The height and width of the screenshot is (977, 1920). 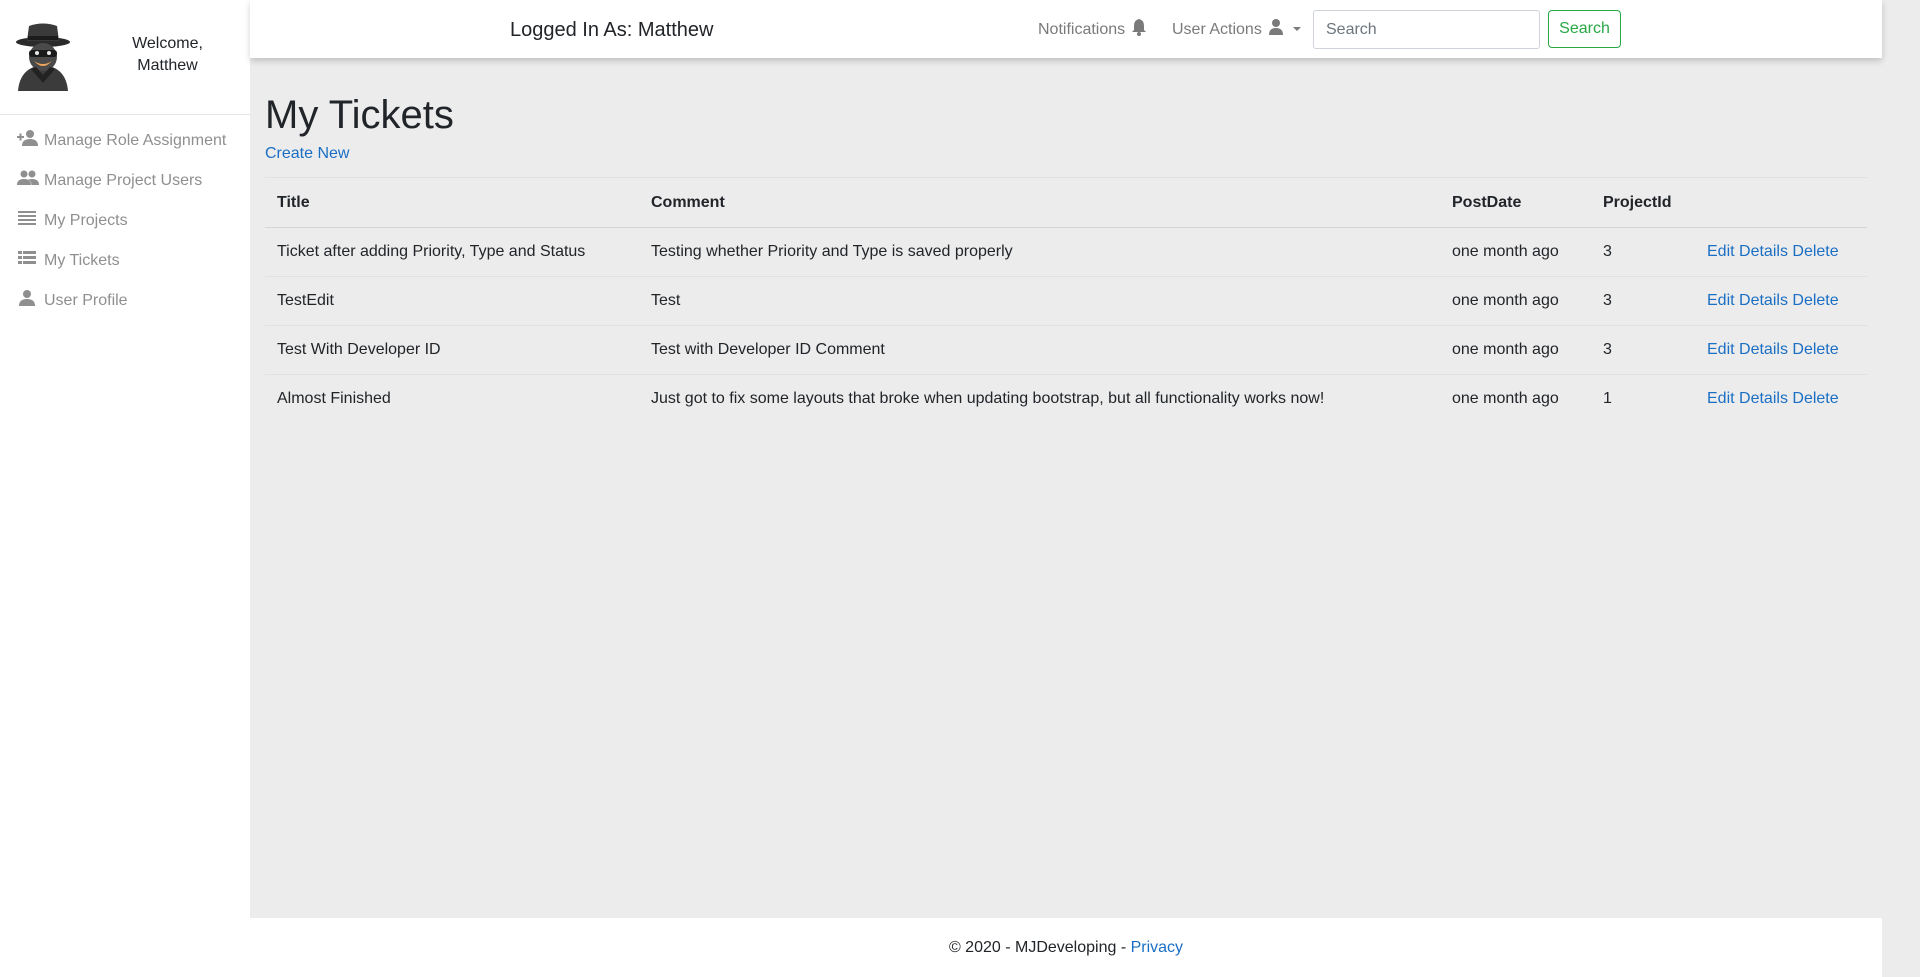 I want to click on sidebar-item-user-profile: User Profile, so click(x=125, y=310).